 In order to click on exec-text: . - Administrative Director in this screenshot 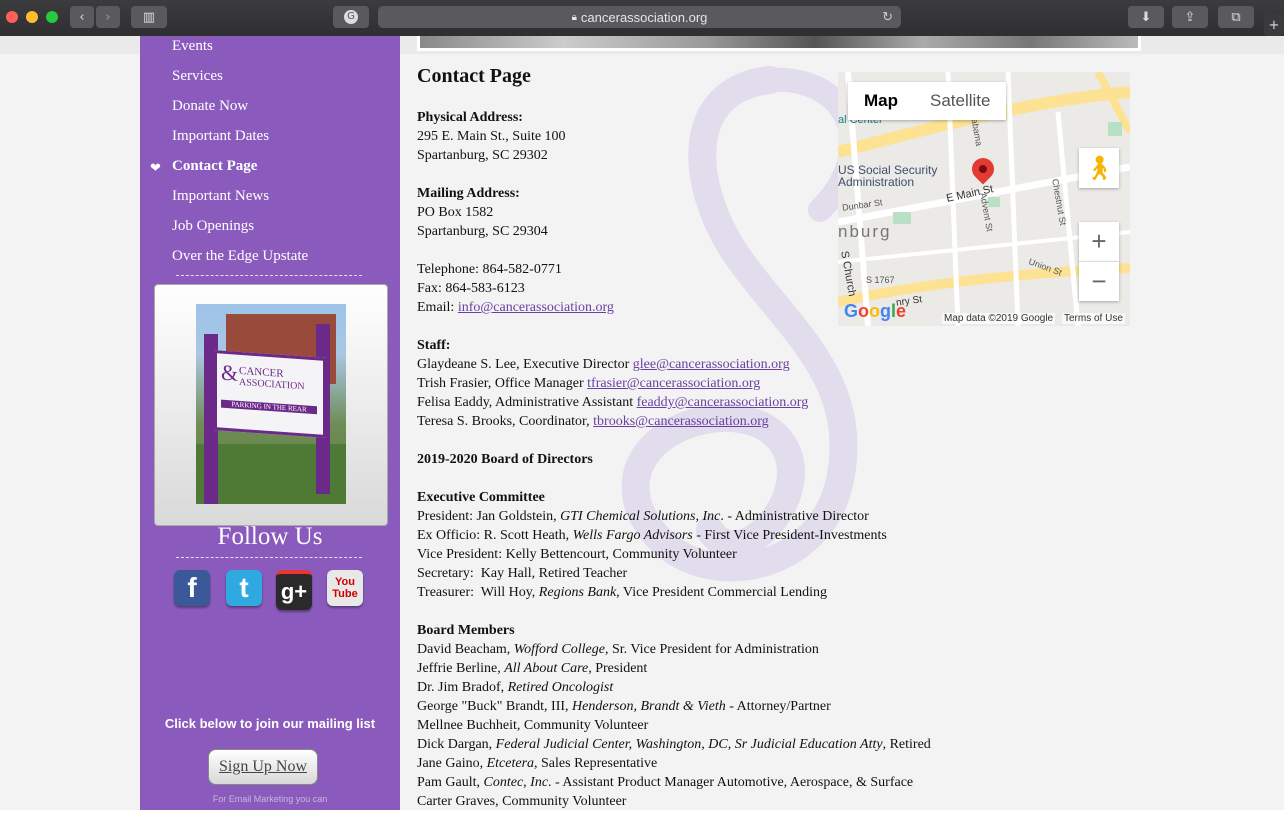, I will do `click(794, 516)`.